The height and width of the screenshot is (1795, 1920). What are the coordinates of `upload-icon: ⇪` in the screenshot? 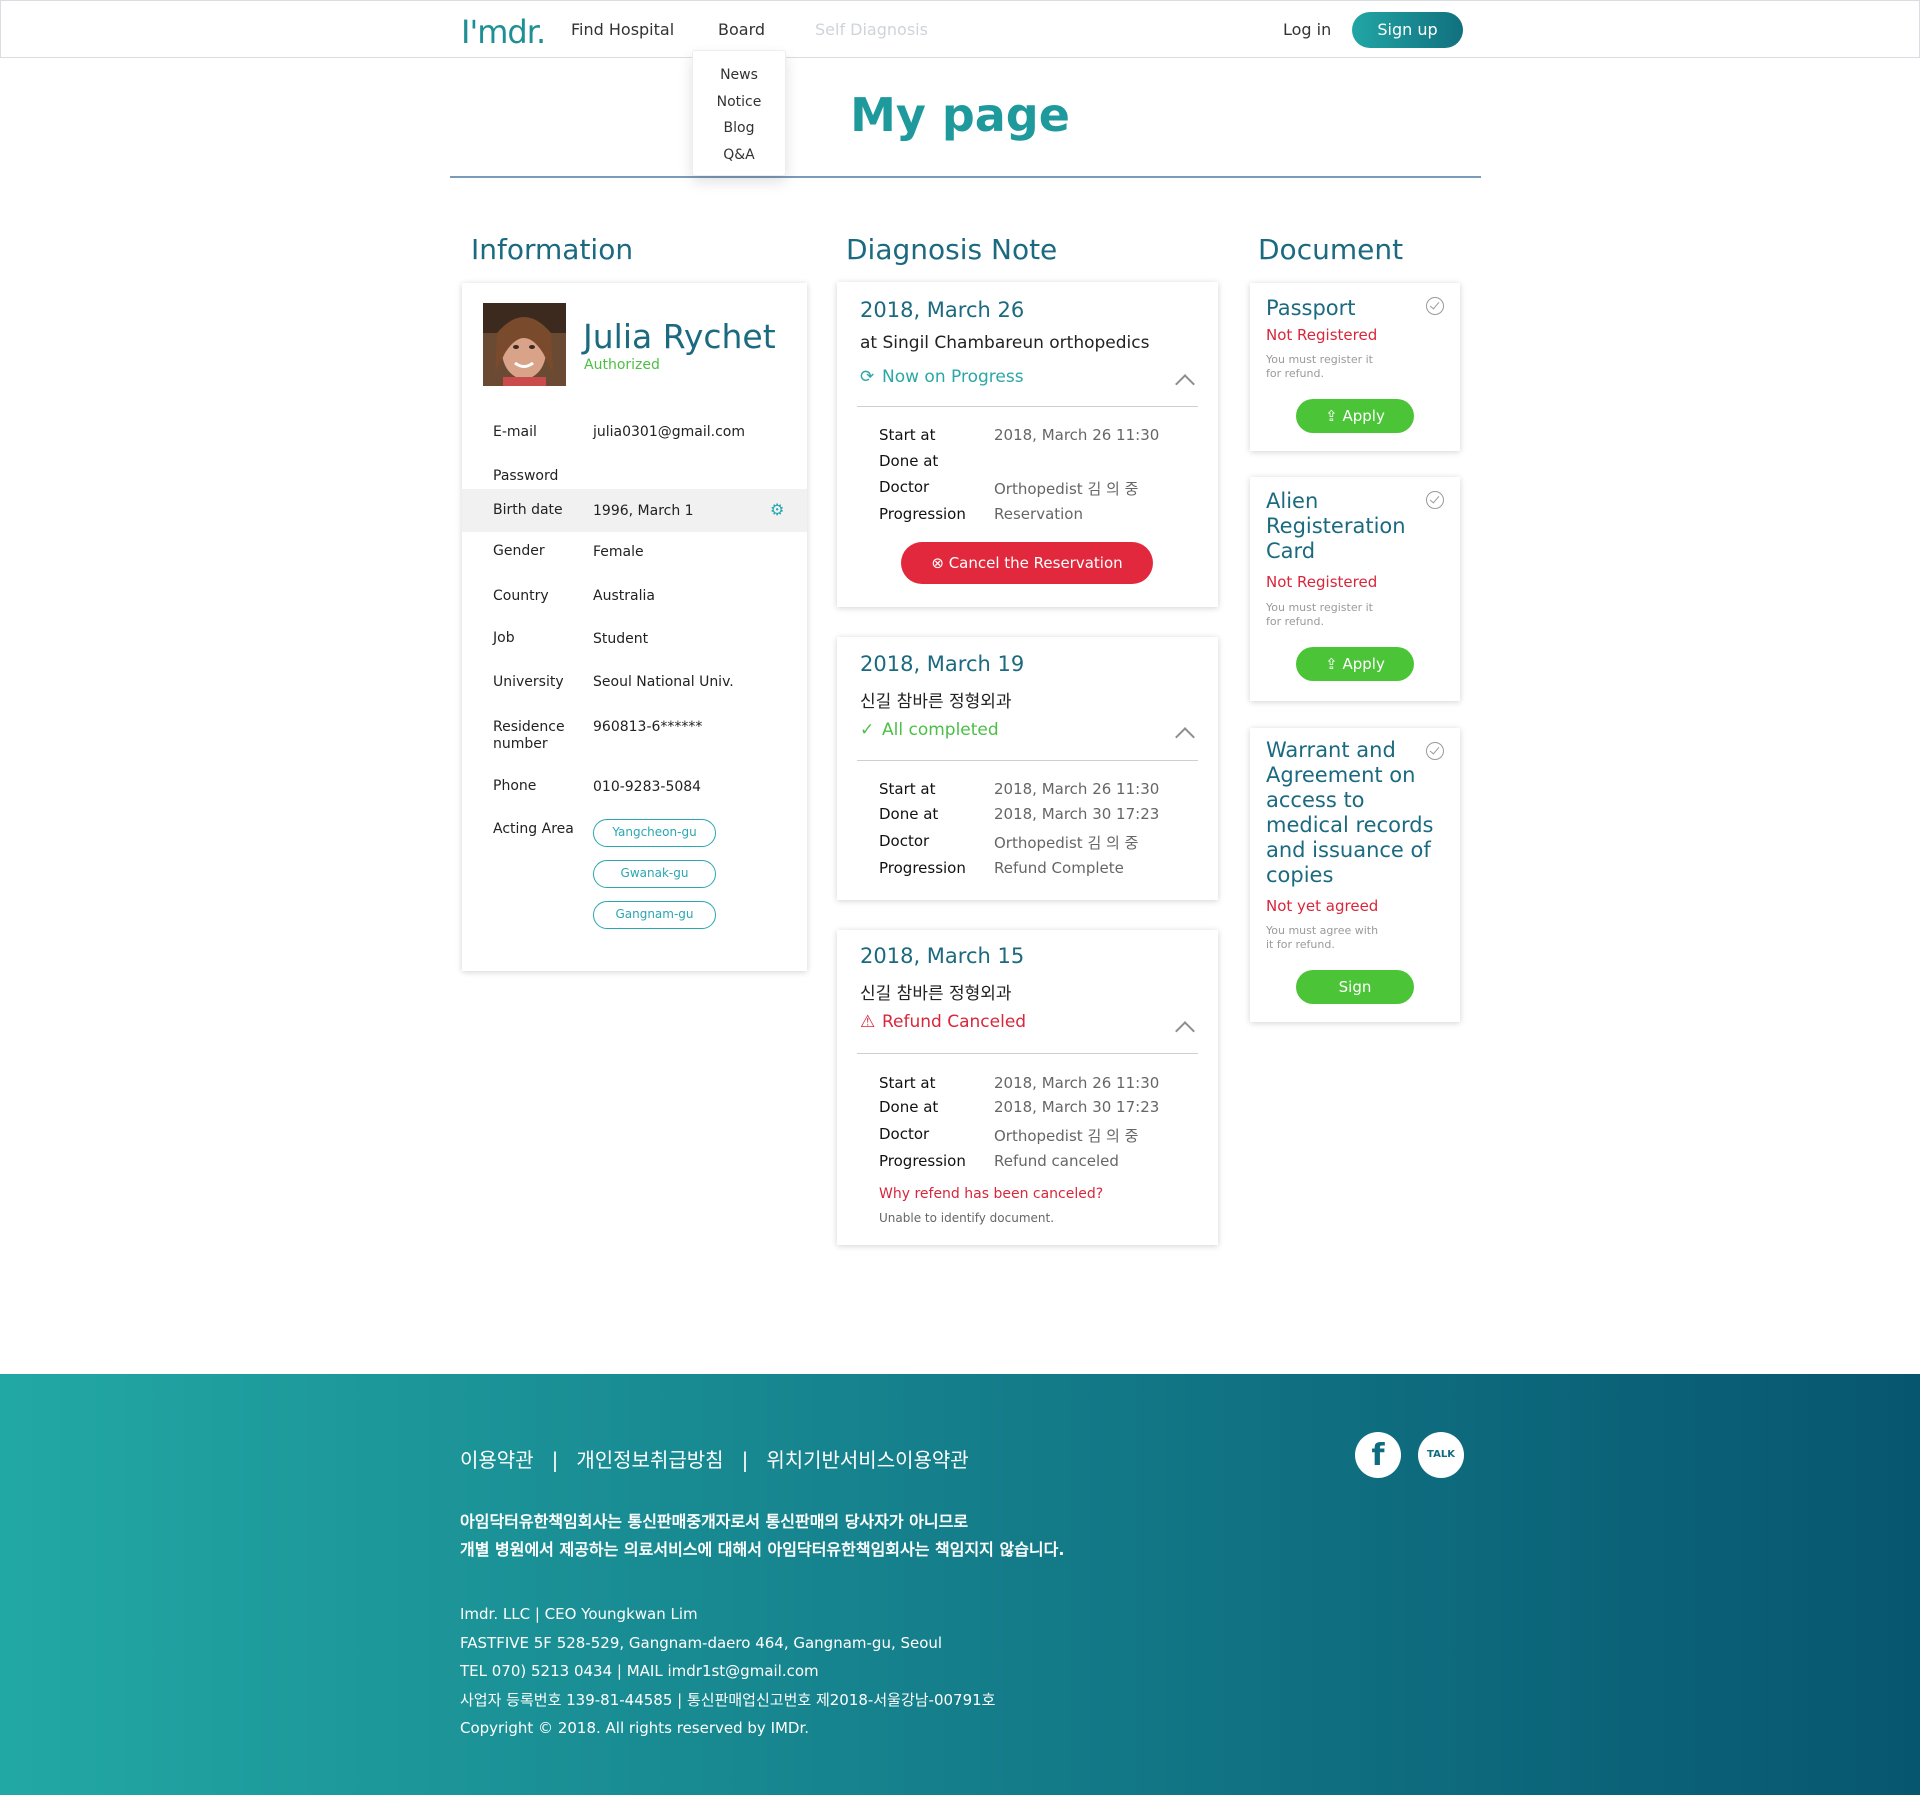 It's located at (1334, 664).